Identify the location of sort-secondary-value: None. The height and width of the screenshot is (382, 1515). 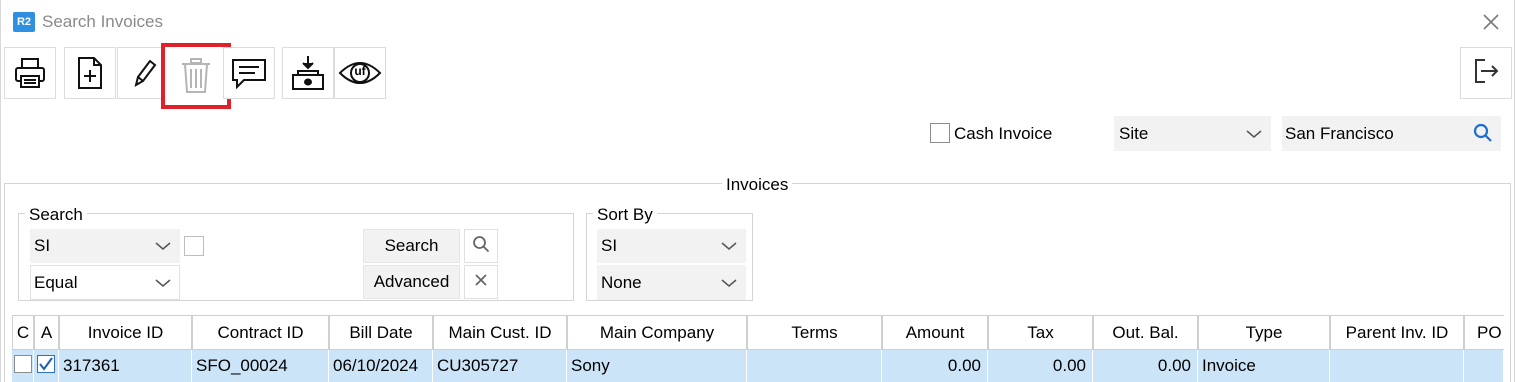
(621, 282).